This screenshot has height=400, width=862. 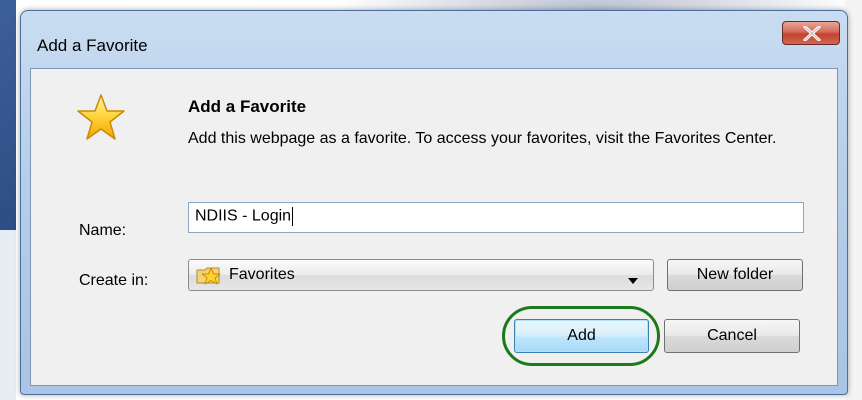 I want to click on create-in-value: Favorites, so click(x=262, y=274).